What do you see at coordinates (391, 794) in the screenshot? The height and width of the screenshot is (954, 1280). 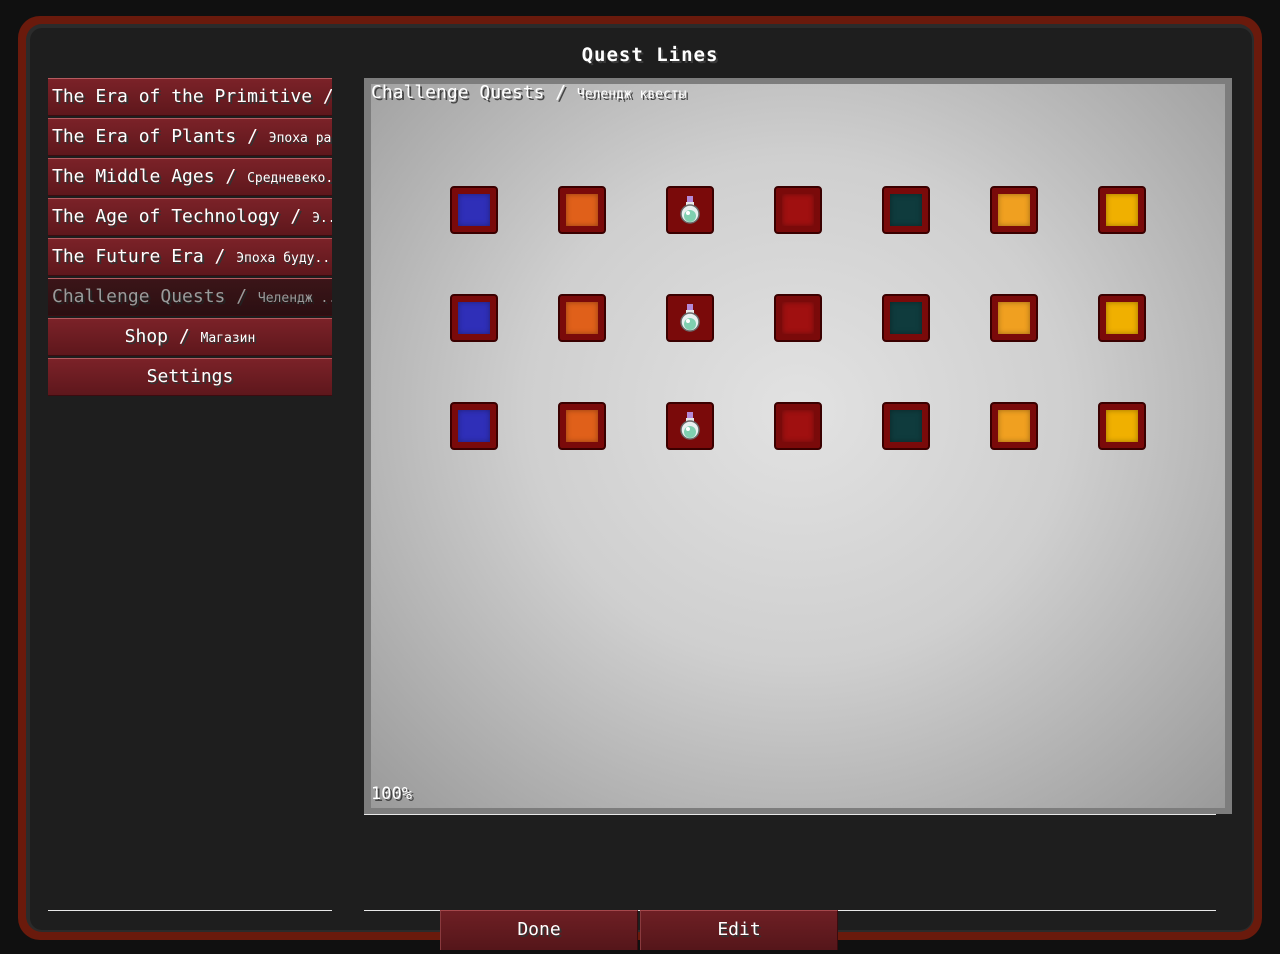 I see `zoom-level: 100%` at bounding box center [391, 794].